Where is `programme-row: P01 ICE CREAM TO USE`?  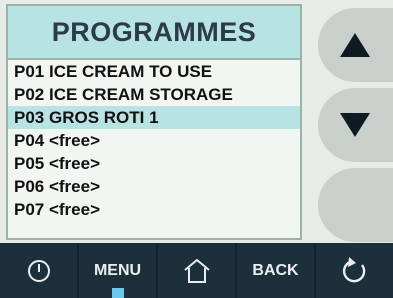 programme-row: P01 ICE CREAM TO USE is located at coordinates (154, 71).